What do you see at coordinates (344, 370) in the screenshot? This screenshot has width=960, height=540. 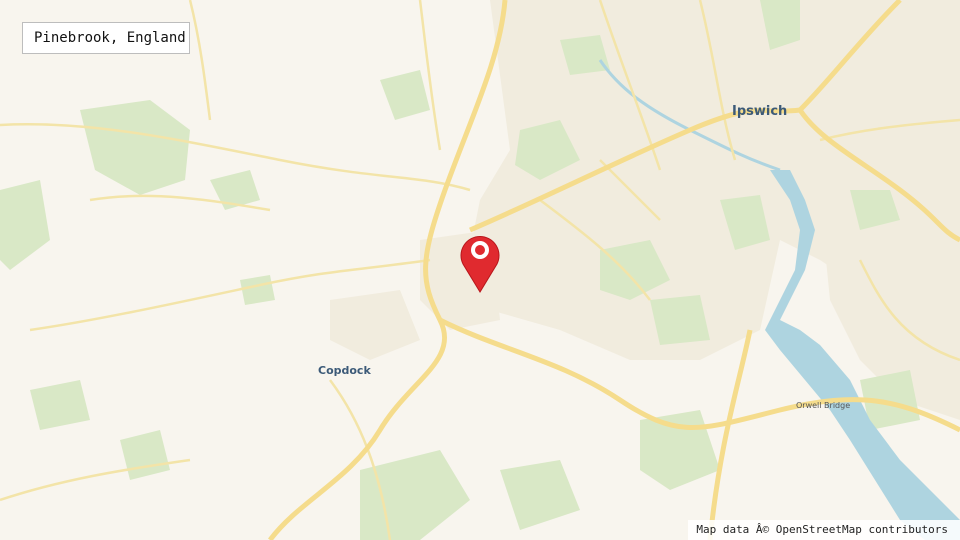 I see `place-label-copdock: Copdock` at bounding box center [344, 370].